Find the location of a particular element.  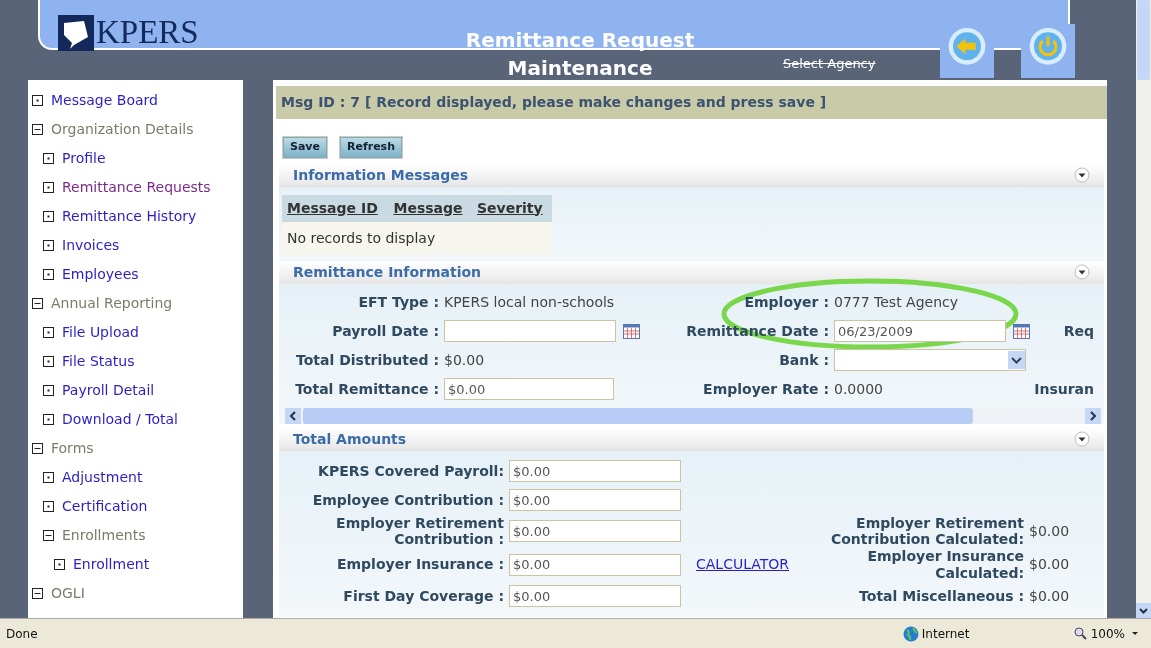

field-label: Bank : is located at coordinates (804, 360).